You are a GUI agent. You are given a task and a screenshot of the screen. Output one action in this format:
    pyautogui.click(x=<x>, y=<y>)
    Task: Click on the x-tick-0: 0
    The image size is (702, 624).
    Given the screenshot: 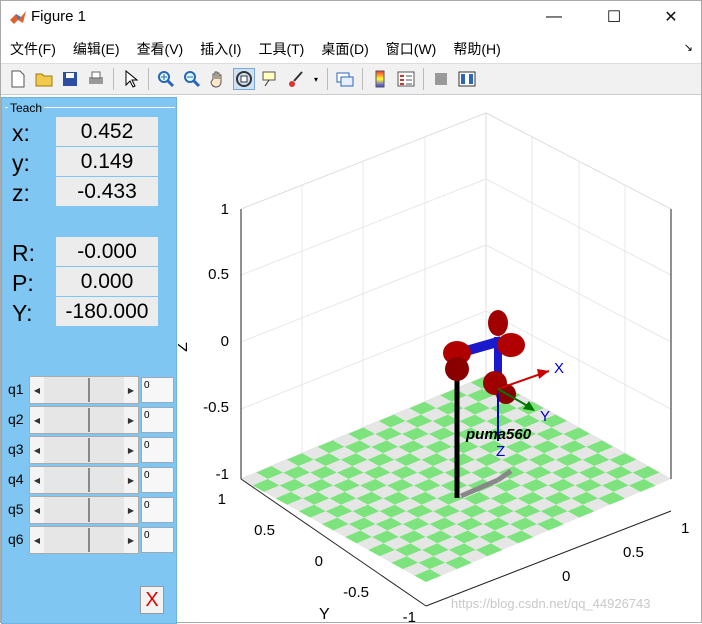 What is the action you would take?
    pyautogui.click(x=566, y=576)
    